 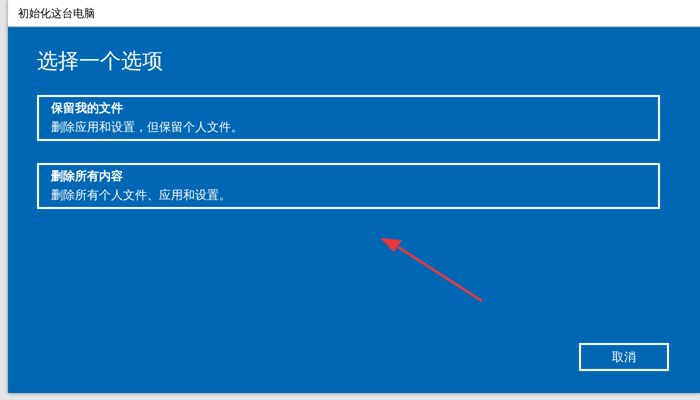 I want to click on option-button: 删除所有内容 删除所有个人文件、应用和设置。, so click(x=348, y=186).